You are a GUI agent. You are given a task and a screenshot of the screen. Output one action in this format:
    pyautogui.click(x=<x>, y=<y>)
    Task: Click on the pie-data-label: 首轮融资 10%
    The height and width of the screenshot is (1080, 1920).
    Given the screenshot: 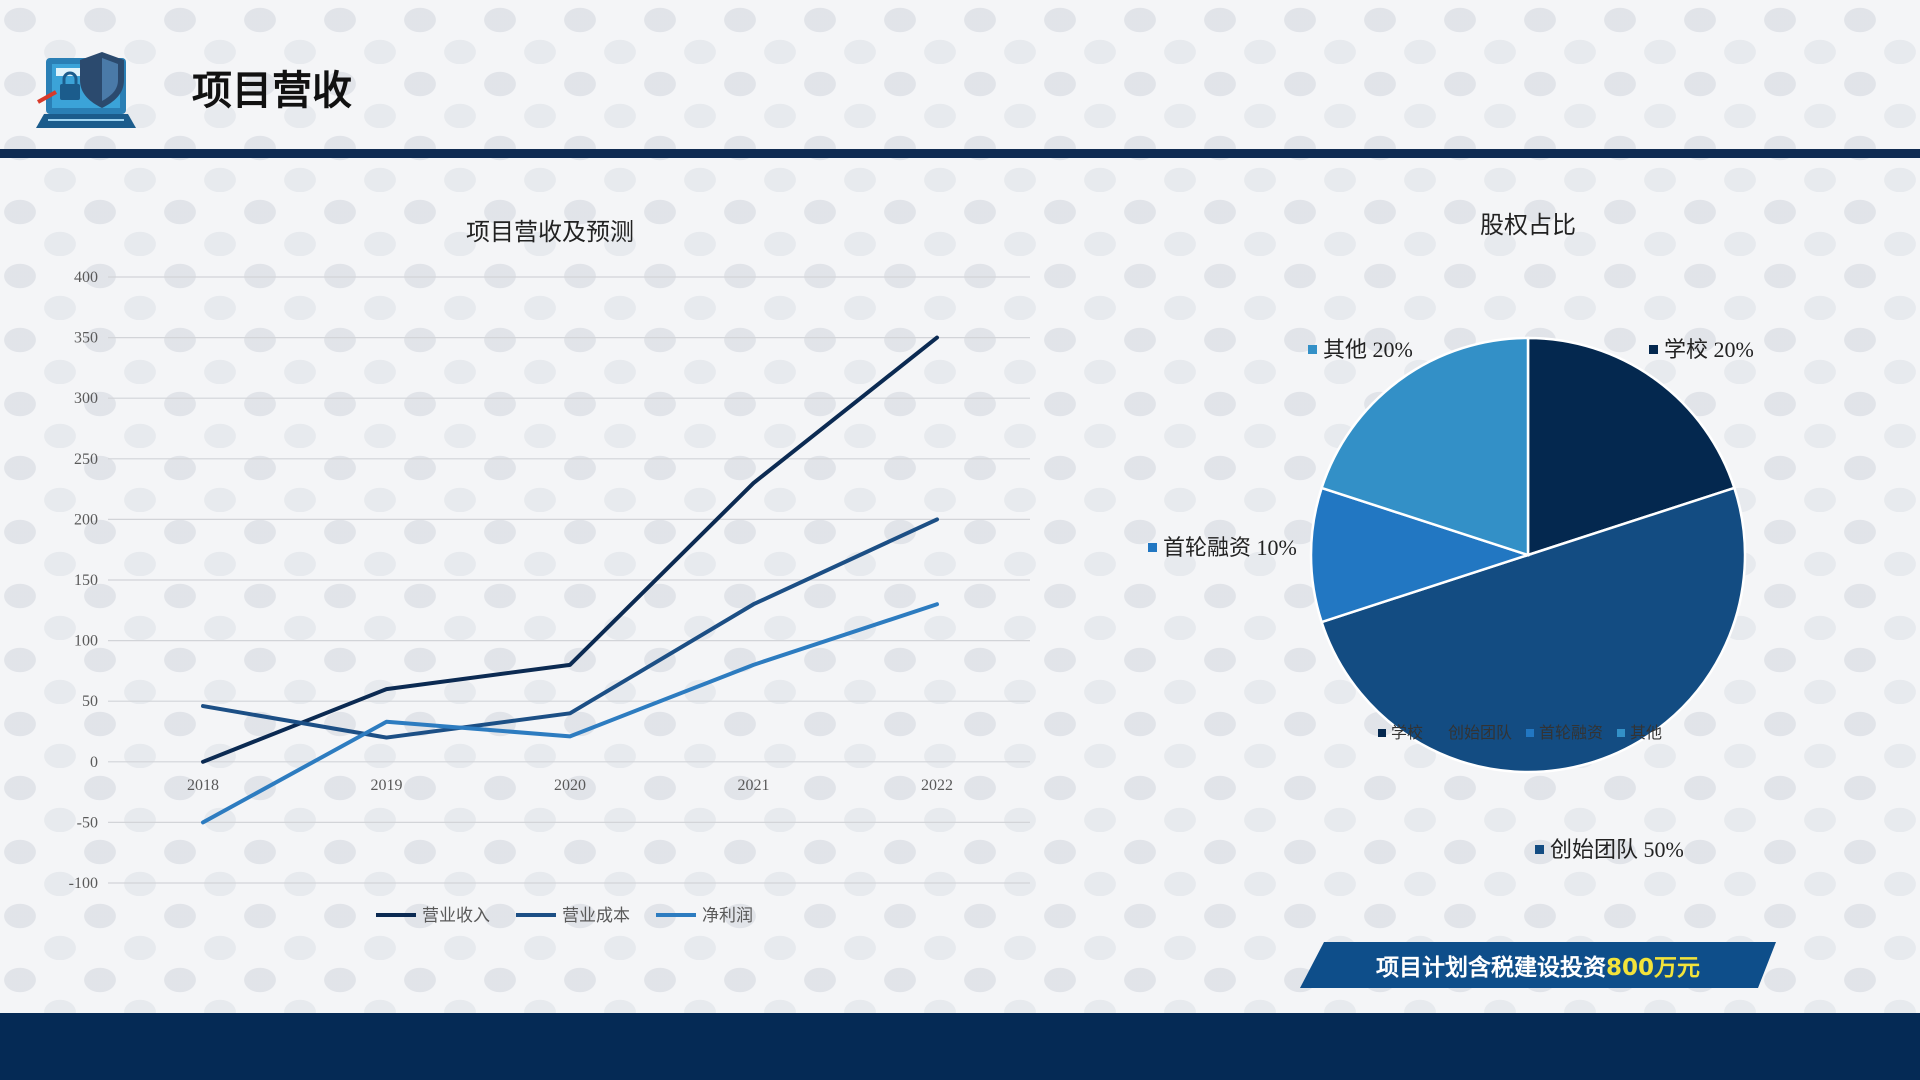 What is the action you would take?
    pyautogui.click(x=1230, y=547)
    